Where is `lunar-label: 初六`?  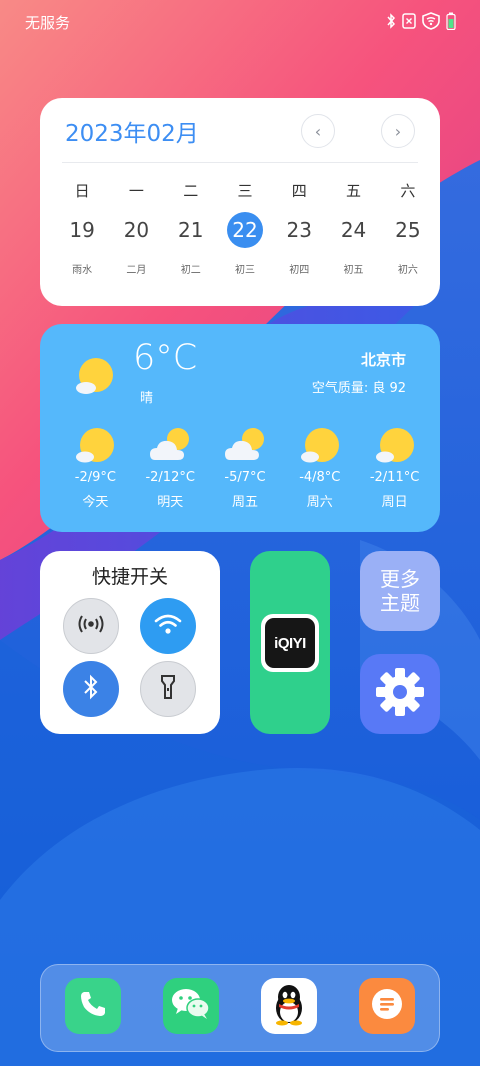
lunar-label: 初六 is located at coordinates (407, 270).